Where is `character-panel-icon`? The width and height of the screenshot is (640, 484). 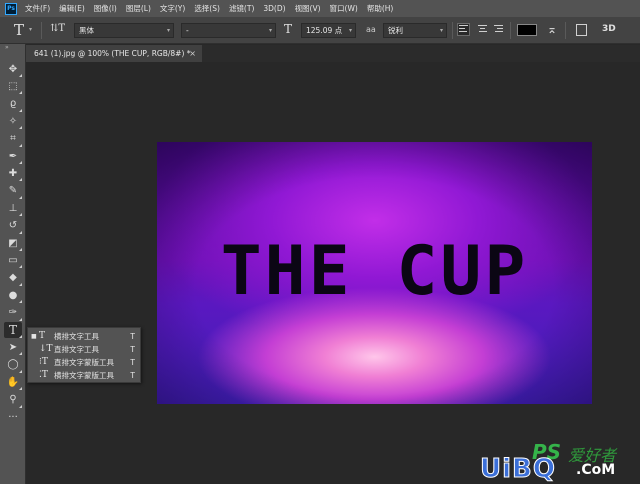 character-panel-icon is located at coordinates (581, 30).